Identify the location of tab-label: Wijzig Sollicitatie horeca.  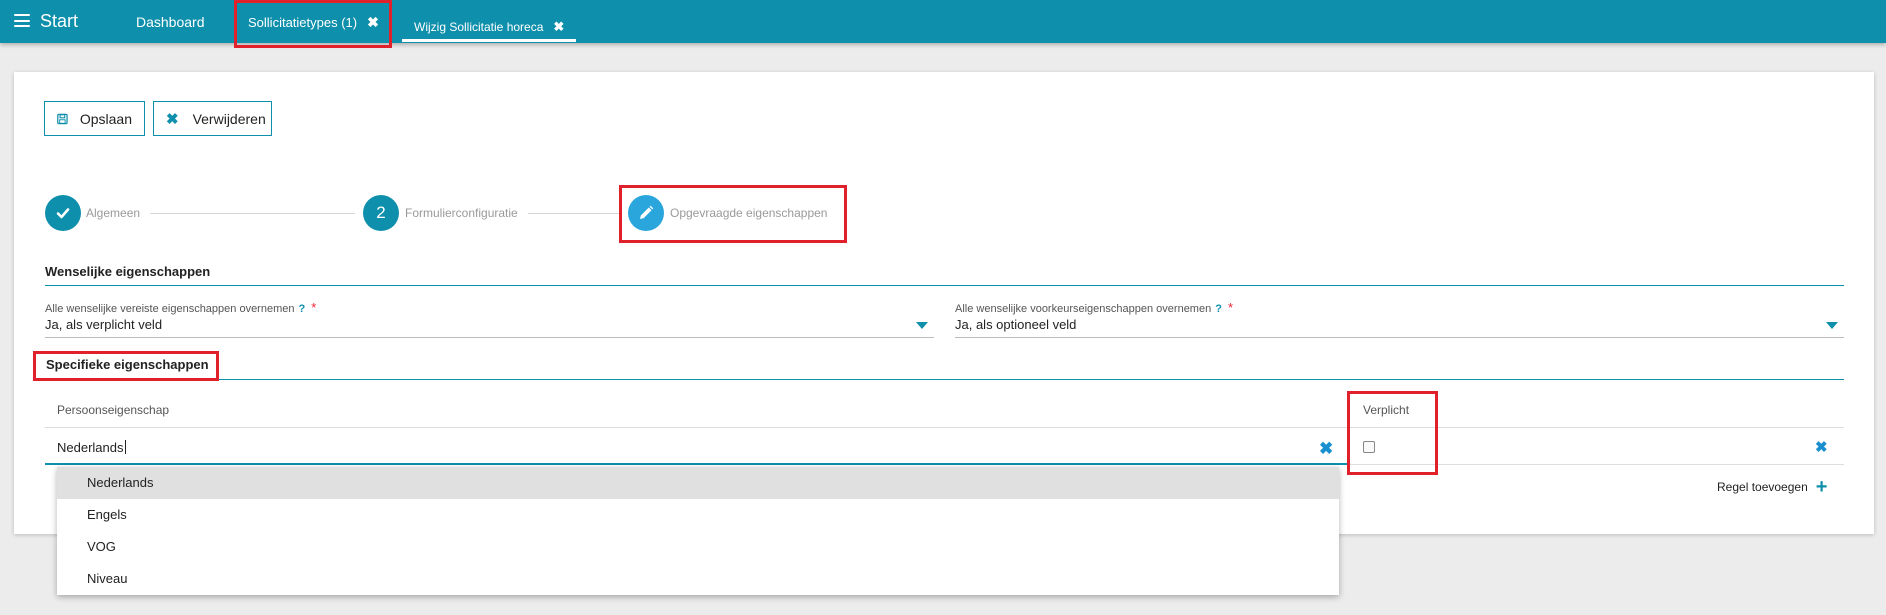
(479, 27).